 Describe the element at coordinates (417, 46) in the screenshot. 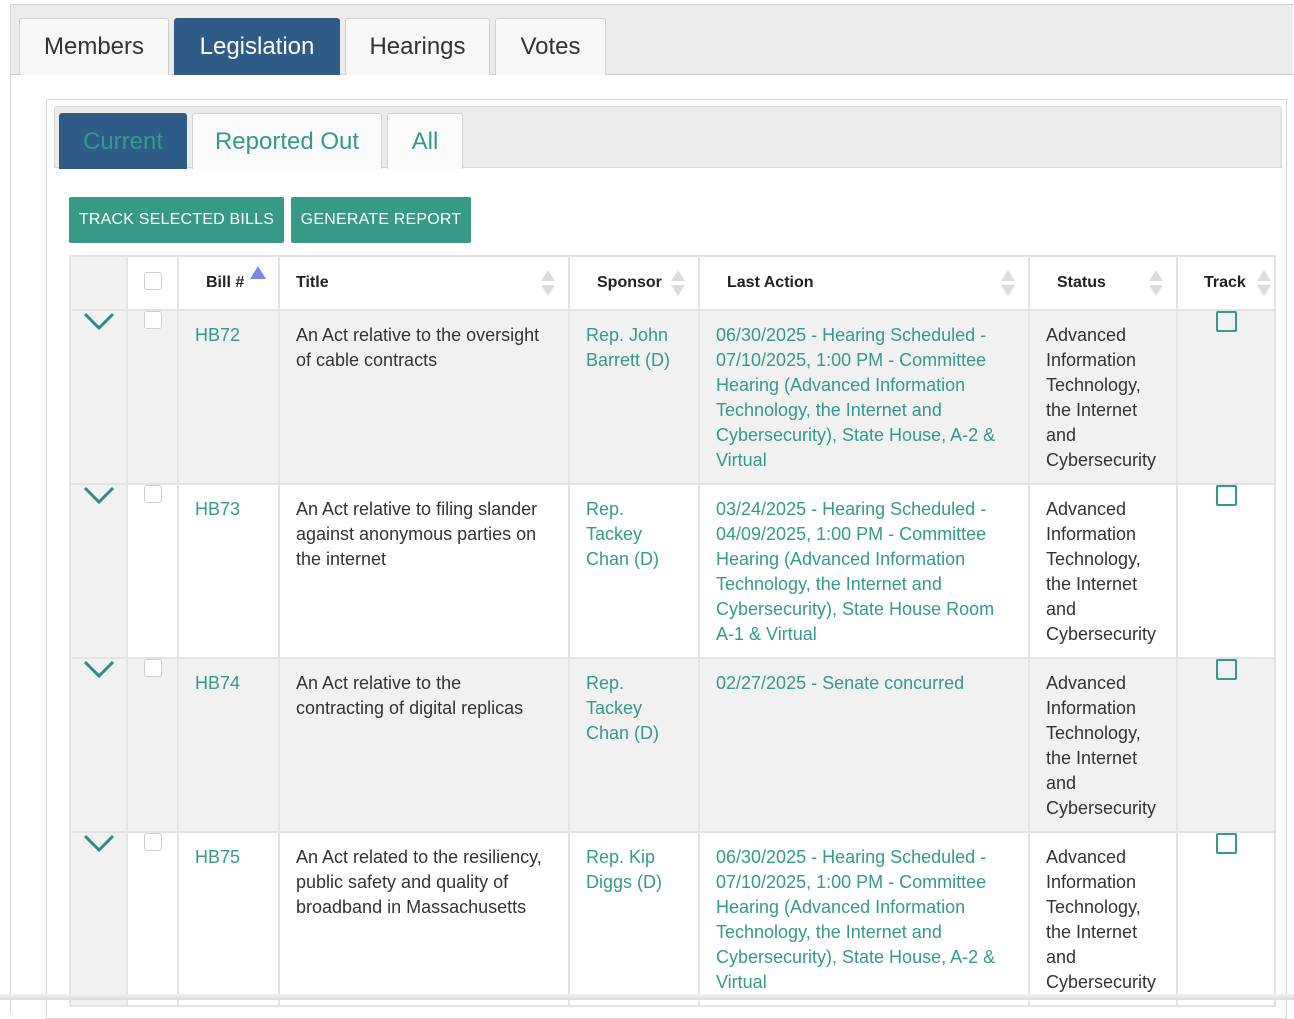

I see `tab-hearings: Hearings` at that location.